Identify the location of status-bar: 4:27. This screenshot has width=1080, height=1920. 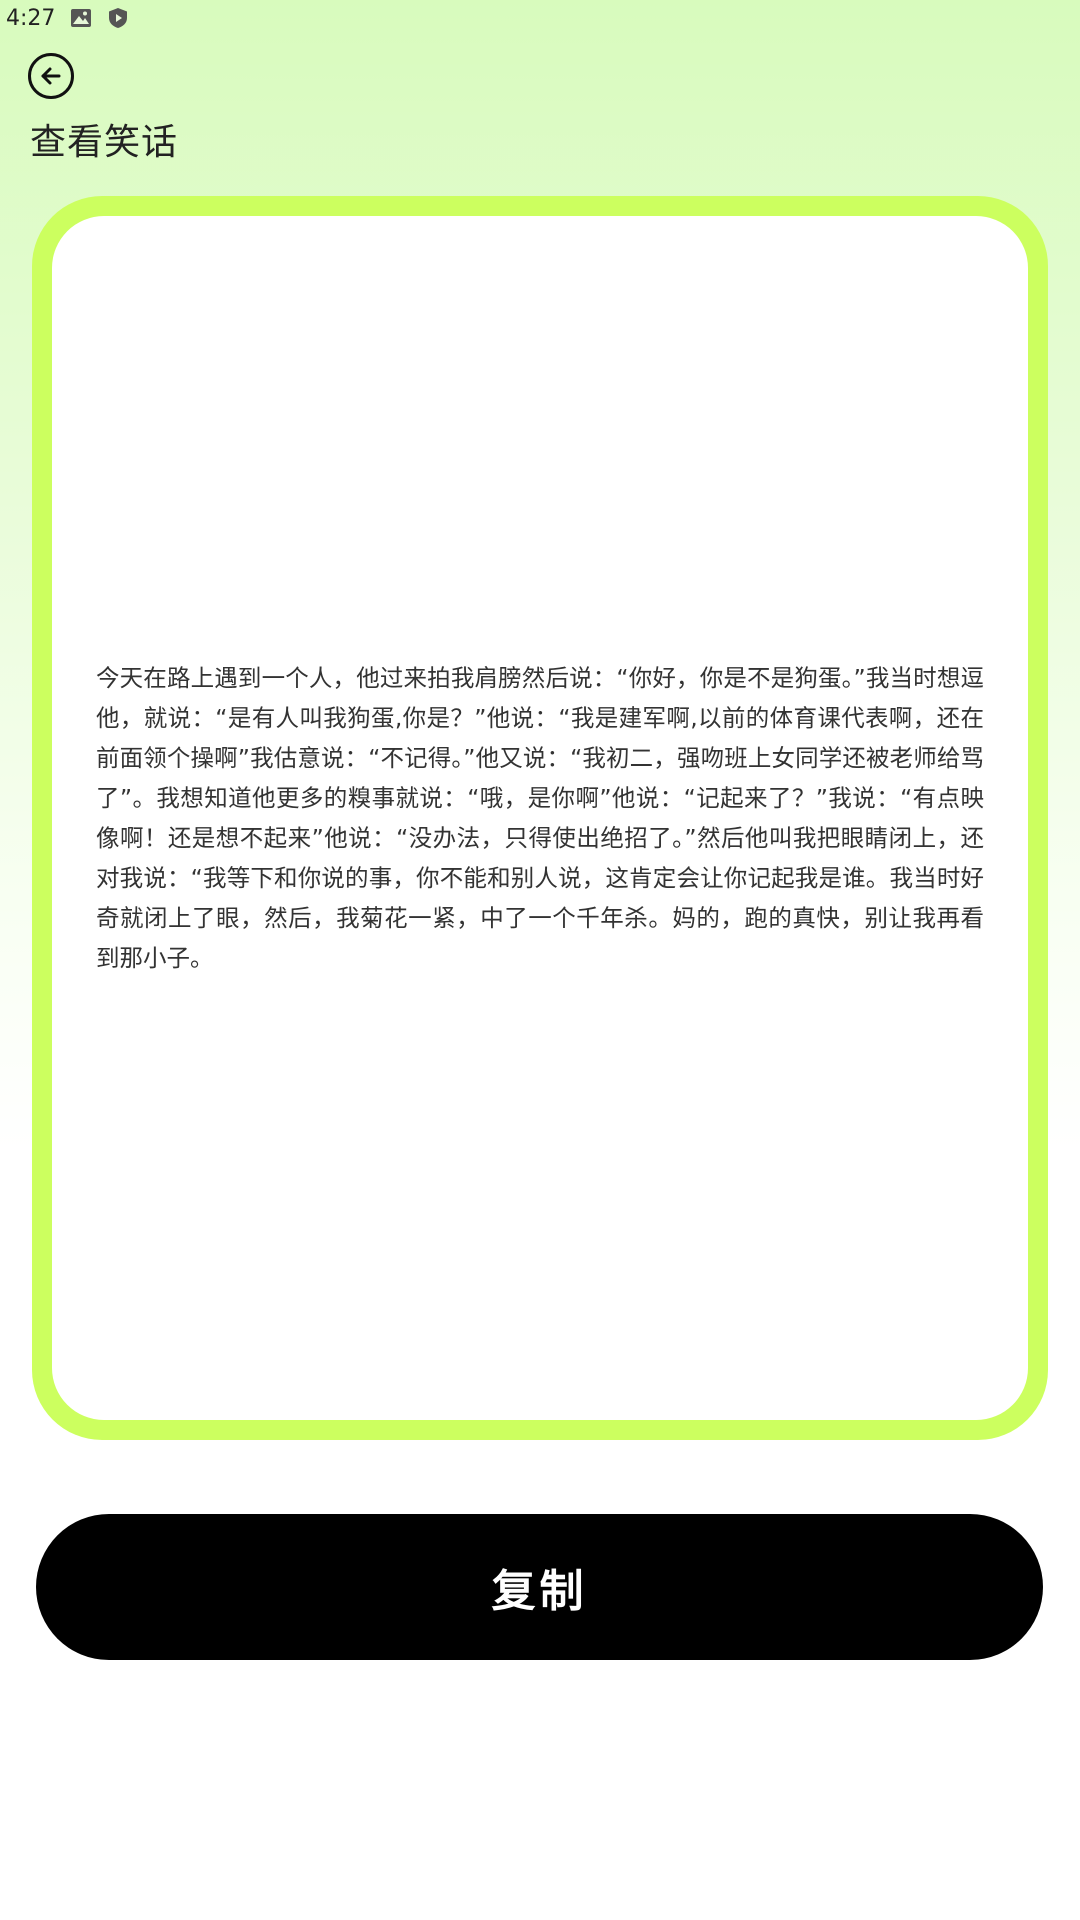
(540, 20).